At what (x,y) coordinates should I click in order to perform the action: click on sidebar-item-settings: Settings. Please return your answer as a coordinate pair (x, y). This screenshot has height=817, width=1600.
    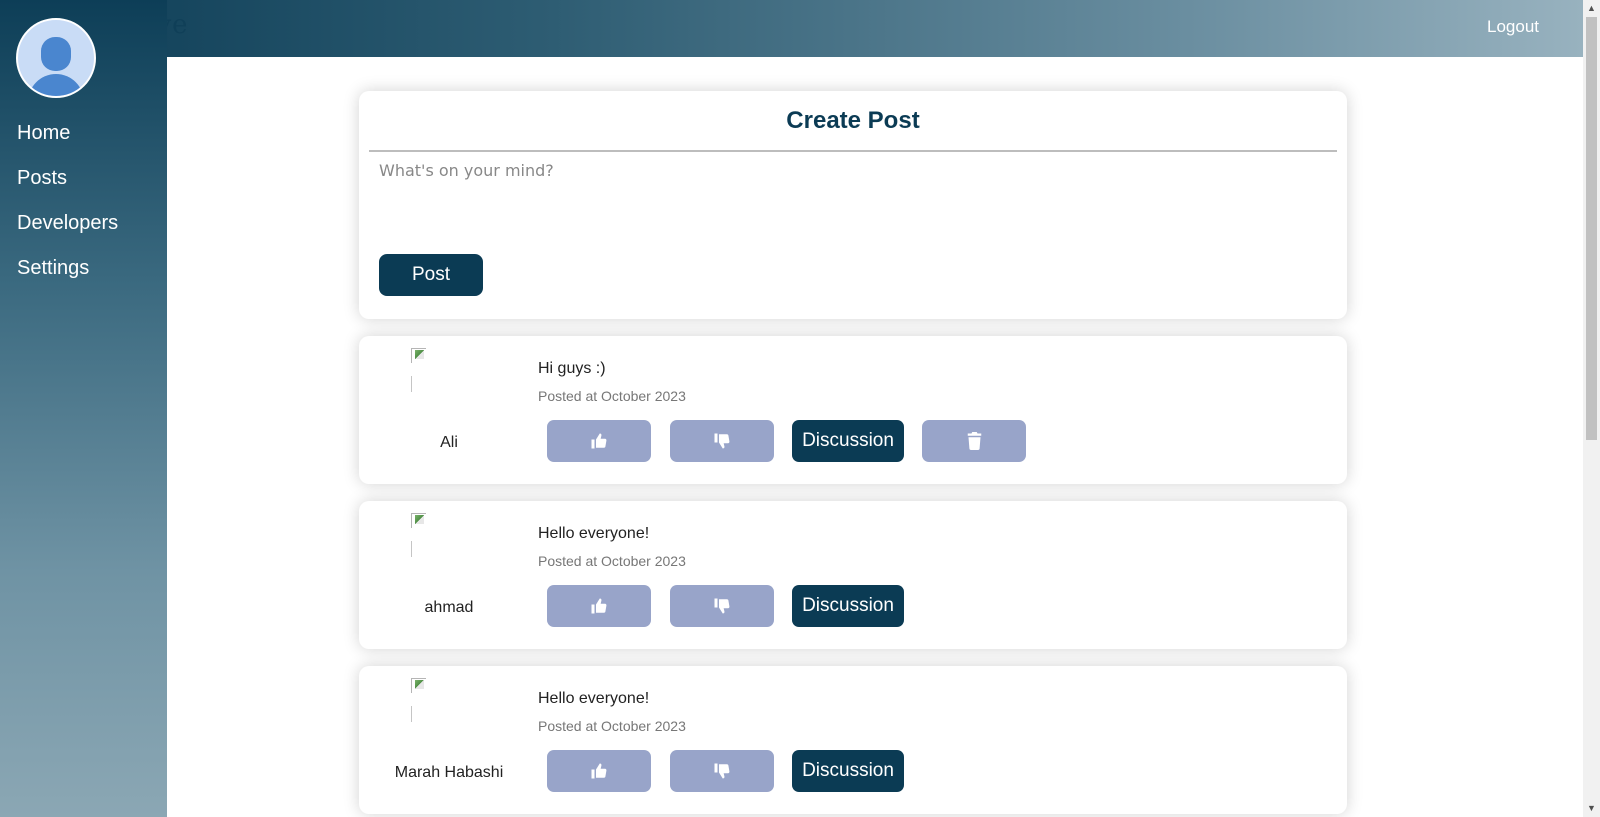
    Looking at the image, I should click on (53, 268).